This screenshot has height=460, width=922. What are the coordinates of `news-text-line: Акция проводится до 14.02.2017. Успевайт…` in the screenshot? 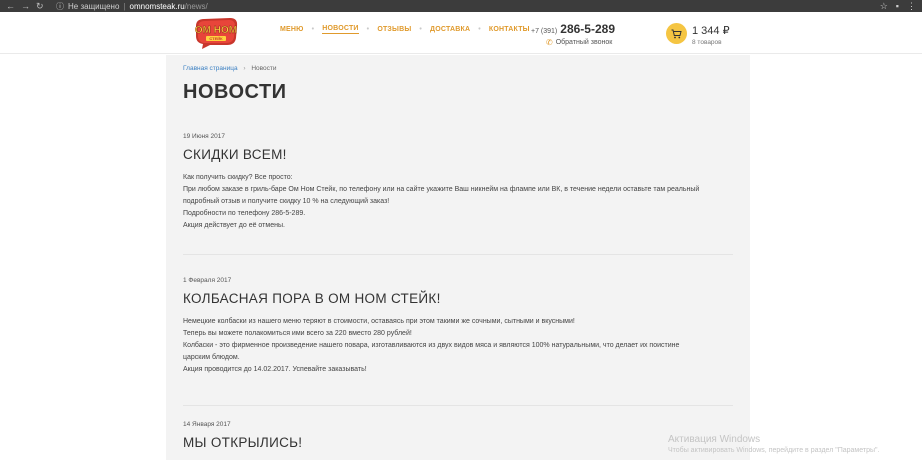 It's located at (275, 369).